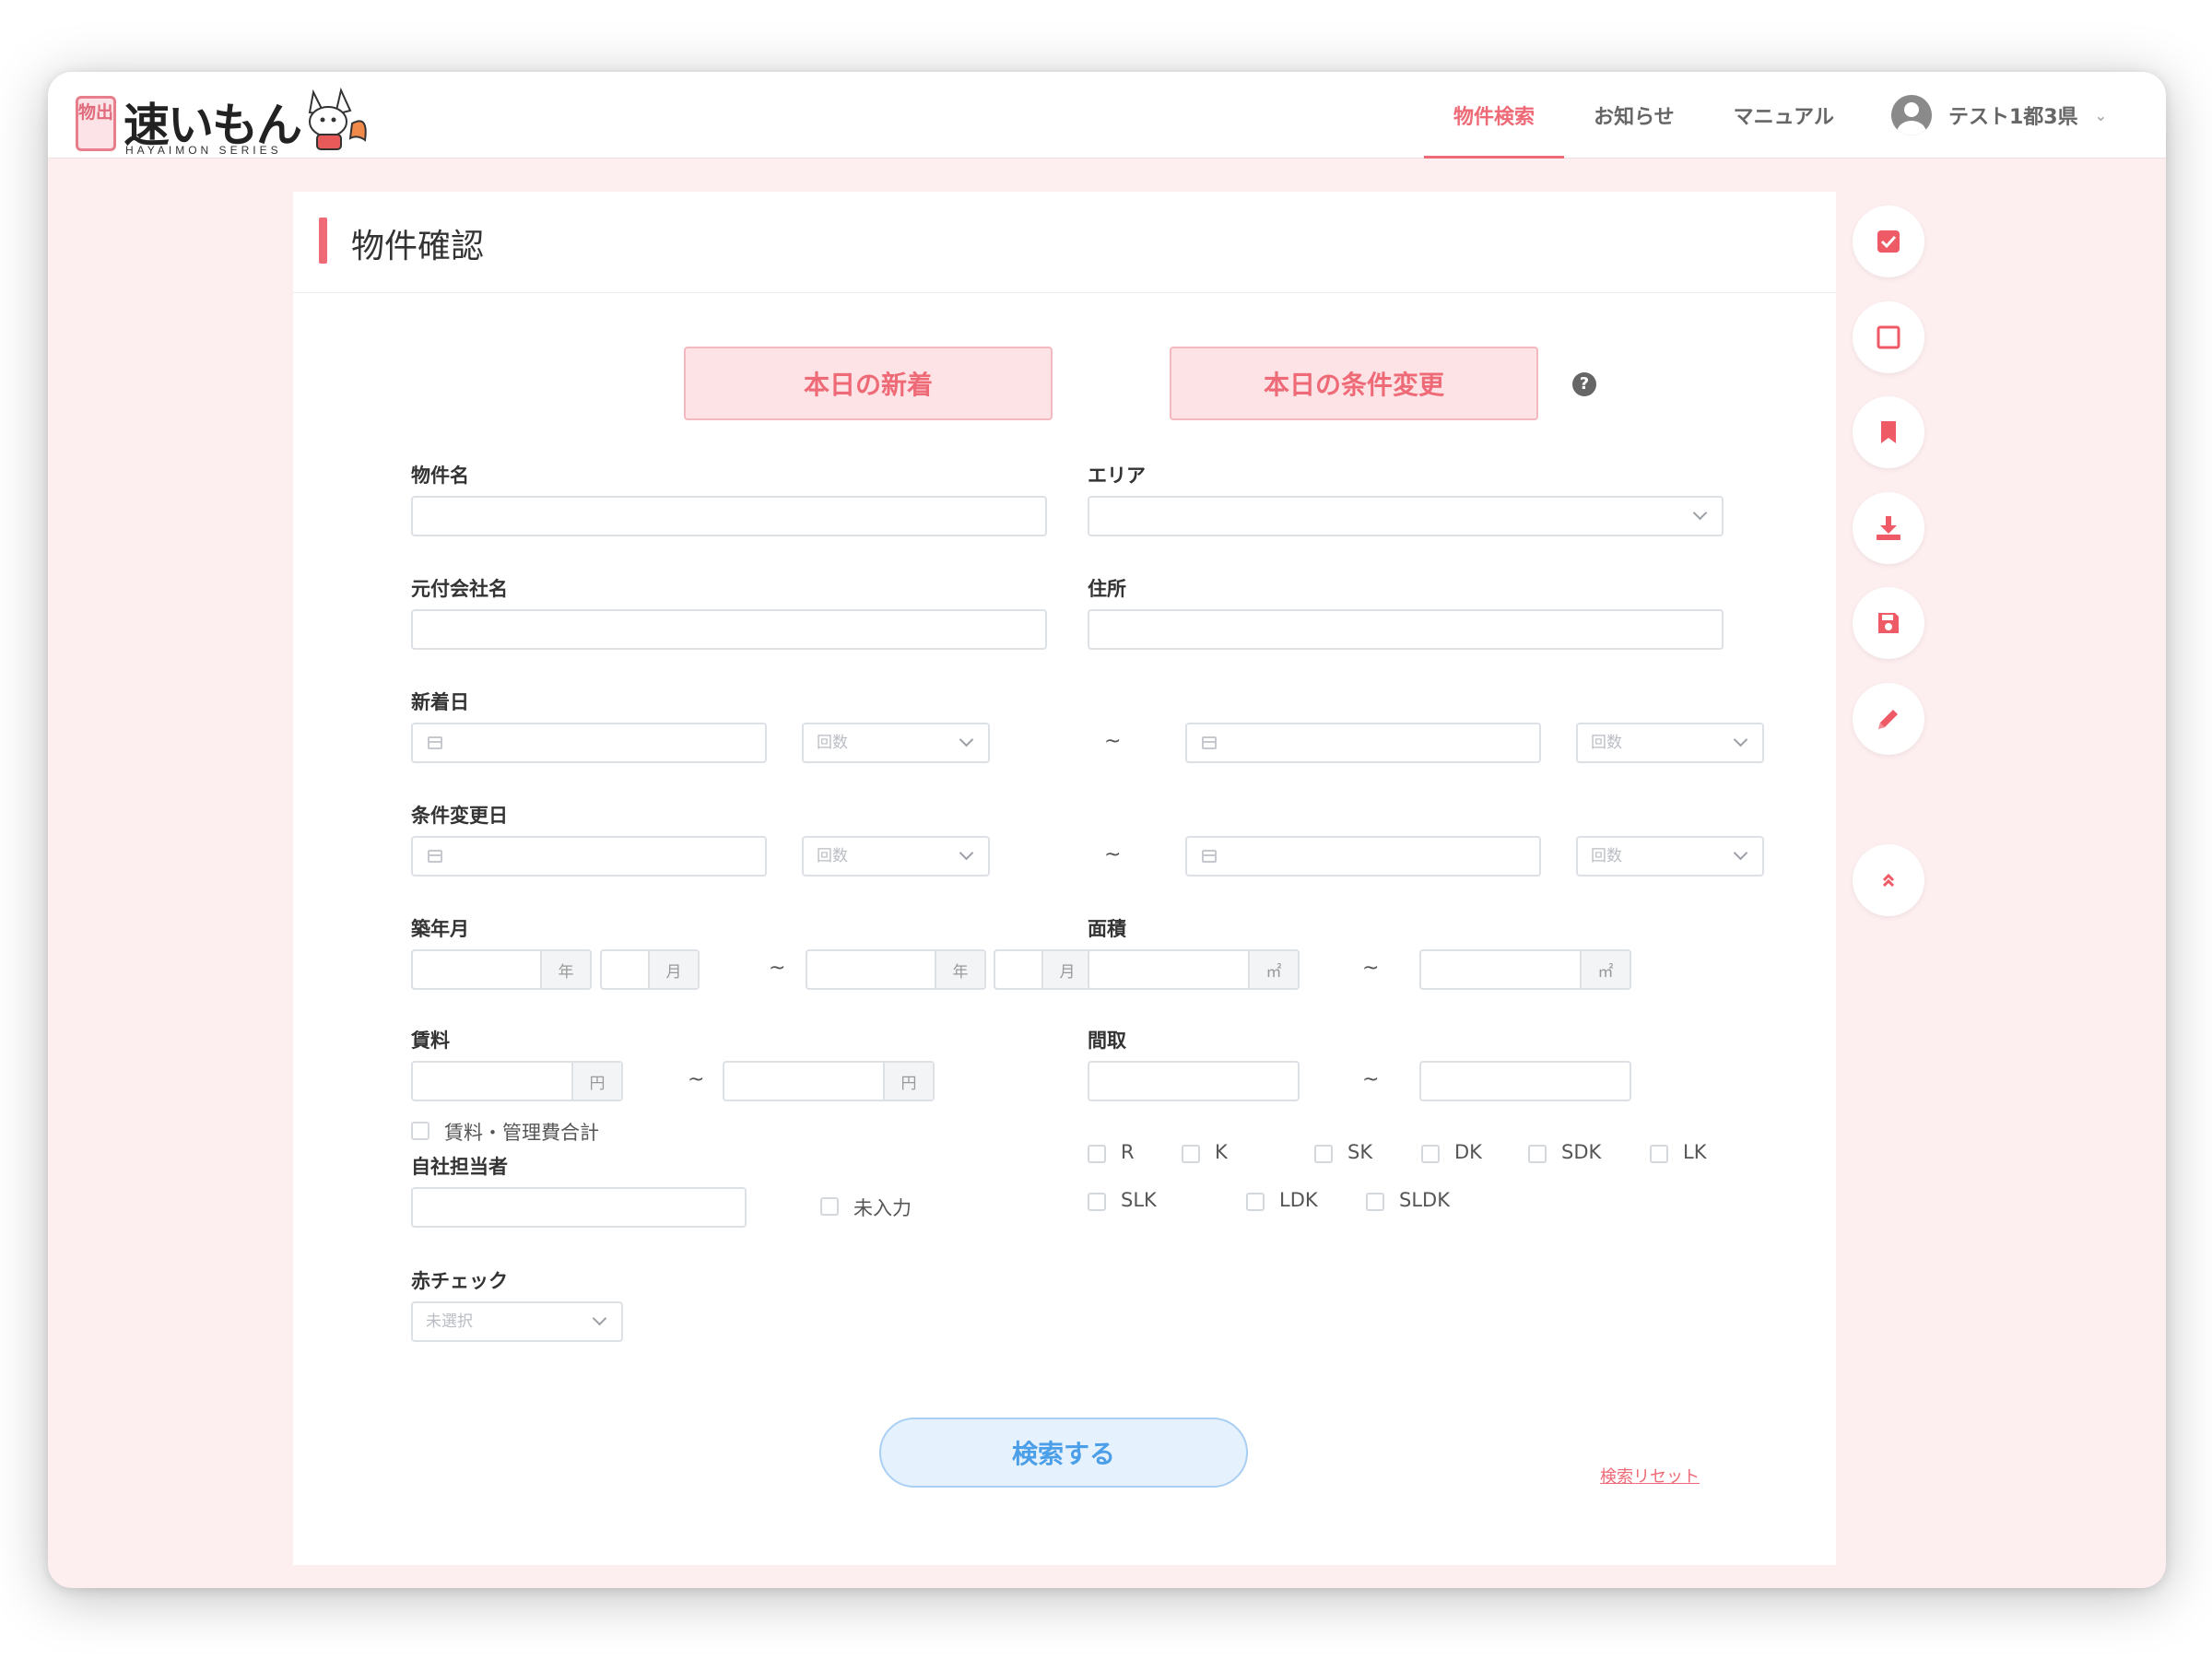 Image resolution: width=2212 pixels, height=1659 pixels. What do you see at coordinates (203, 150) in the screenshot?
I see `logo-subtitle: HAYAIMON SERIES` at bounding box center [203, 150].